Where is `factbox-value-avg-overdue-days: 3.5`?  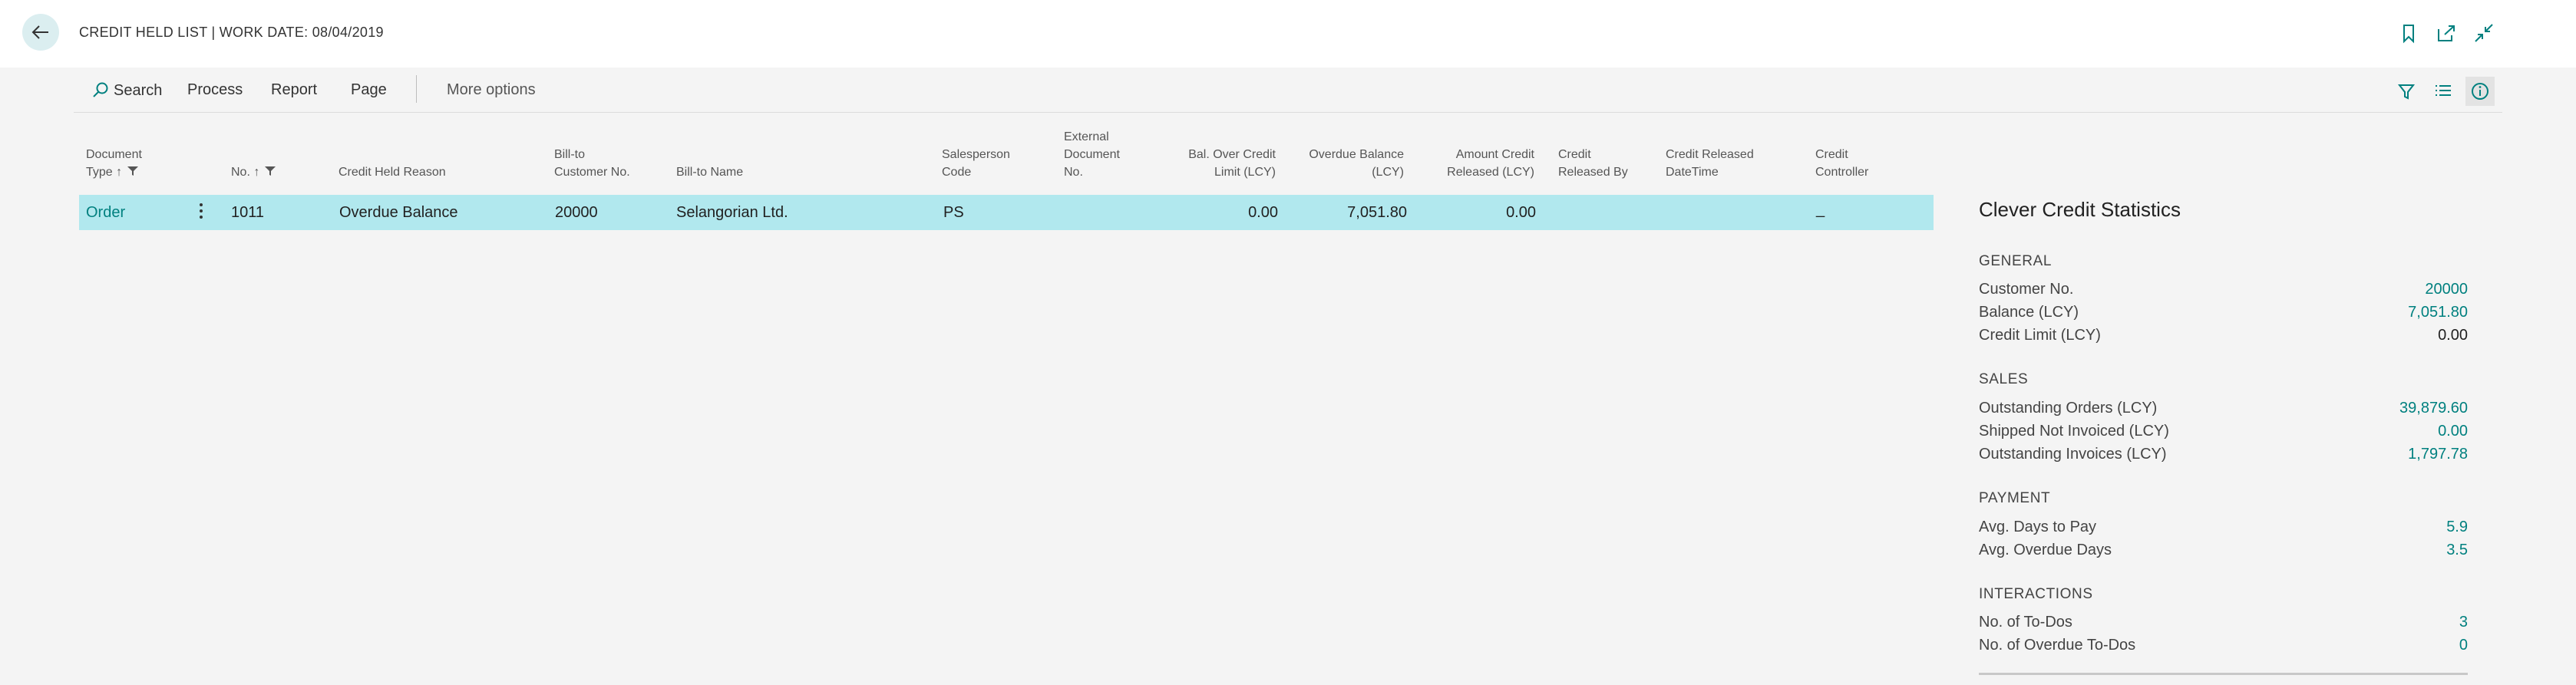 factbox-value-avg-overdue-days: 3.5 is located at coordinates (2457, 550).